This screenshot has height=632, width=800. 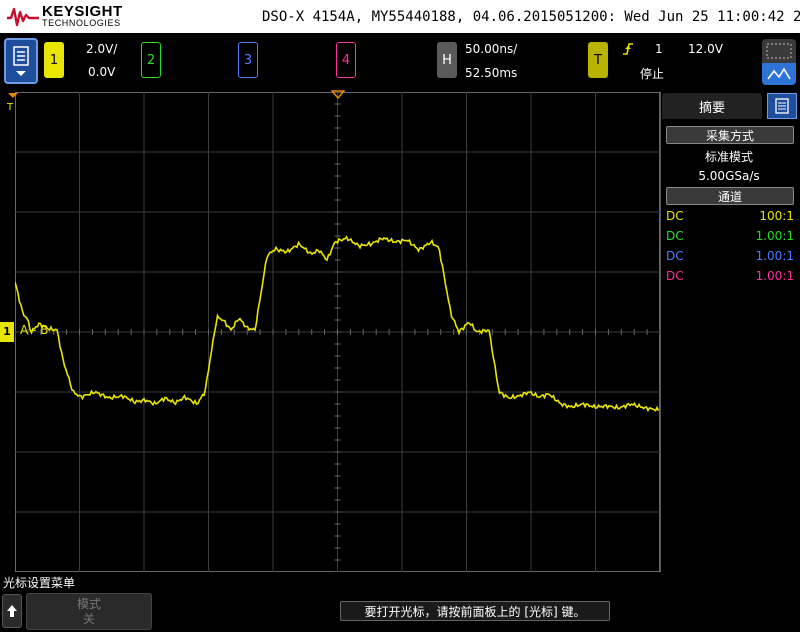 I want to click on menu-up-button, so click(x=12, y=611).